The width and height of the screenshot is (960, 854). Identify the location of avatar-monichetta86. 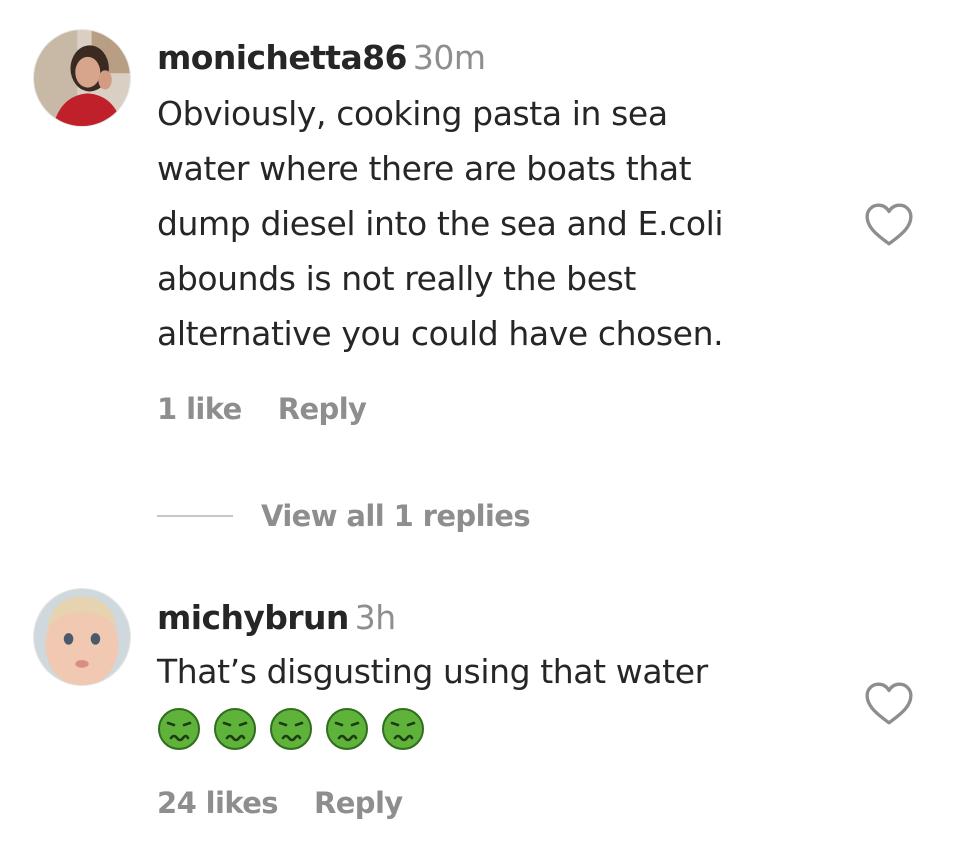
(82, 78).